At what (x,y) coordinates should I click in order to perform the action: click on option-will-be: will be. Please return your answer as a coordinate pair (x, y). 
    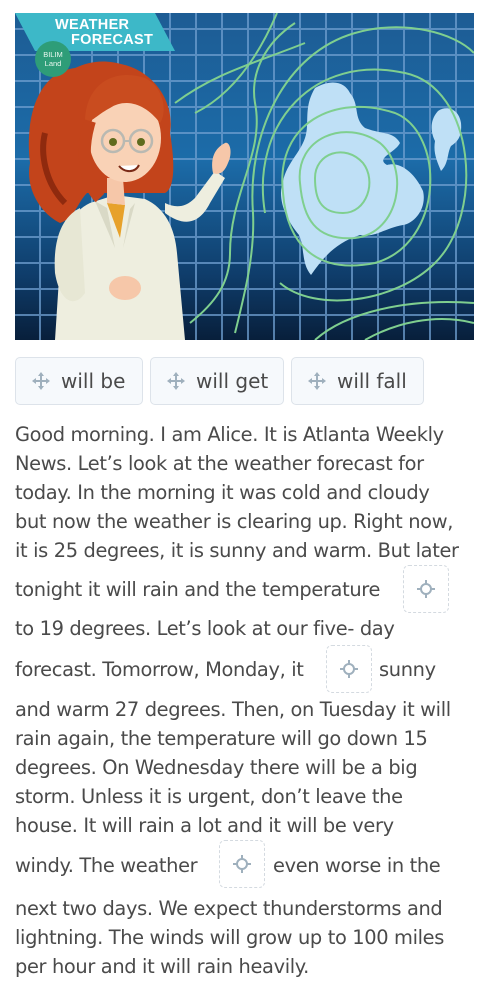
    Looking at the image, I should click on (79, 381).